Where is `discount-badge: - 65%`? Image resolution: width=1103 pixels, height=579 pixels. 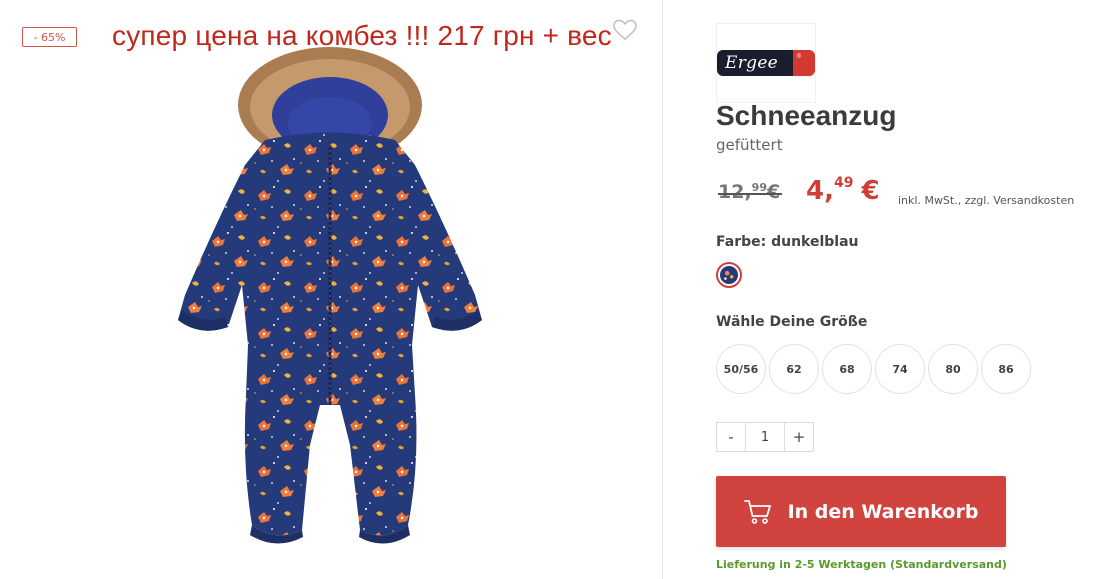 discount-badge: - 65% is located at coordinates (49, 37).